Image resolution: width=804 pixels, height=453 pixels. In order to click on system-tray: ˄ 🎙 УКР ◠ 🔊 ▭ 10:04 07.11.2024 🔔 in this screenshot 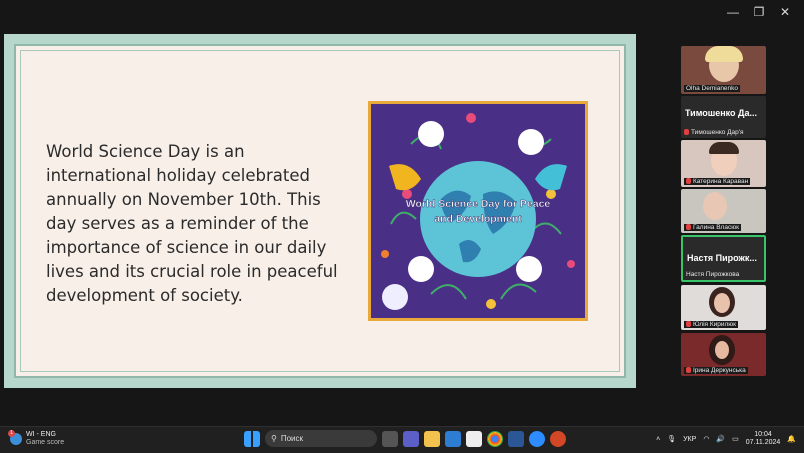, I will do `click(726, 439)`.